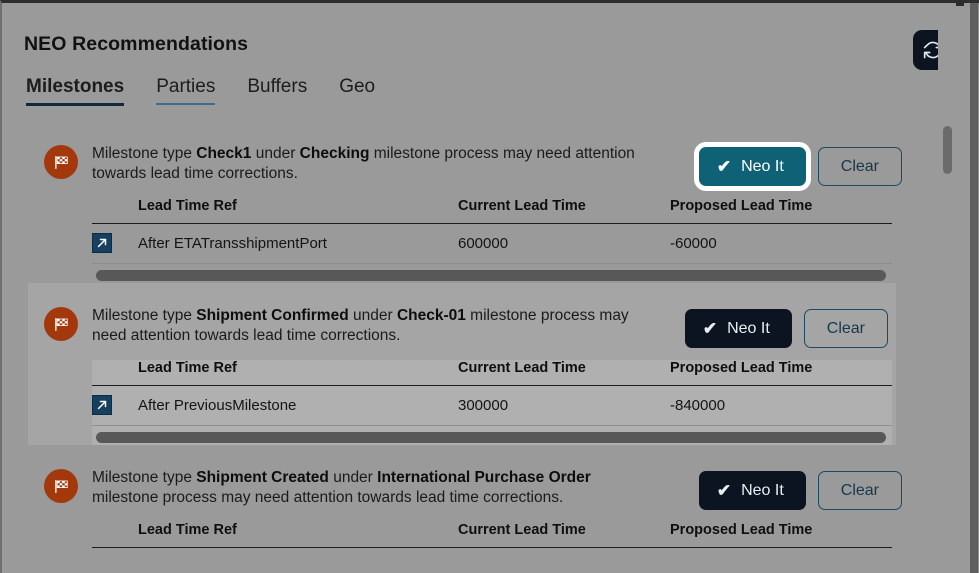 The height and width of the screenshot is (573, 979). Describe the element at coordinates (136, 44) in the screenshot. I see `page-title: NEO Recommendations` at that location.